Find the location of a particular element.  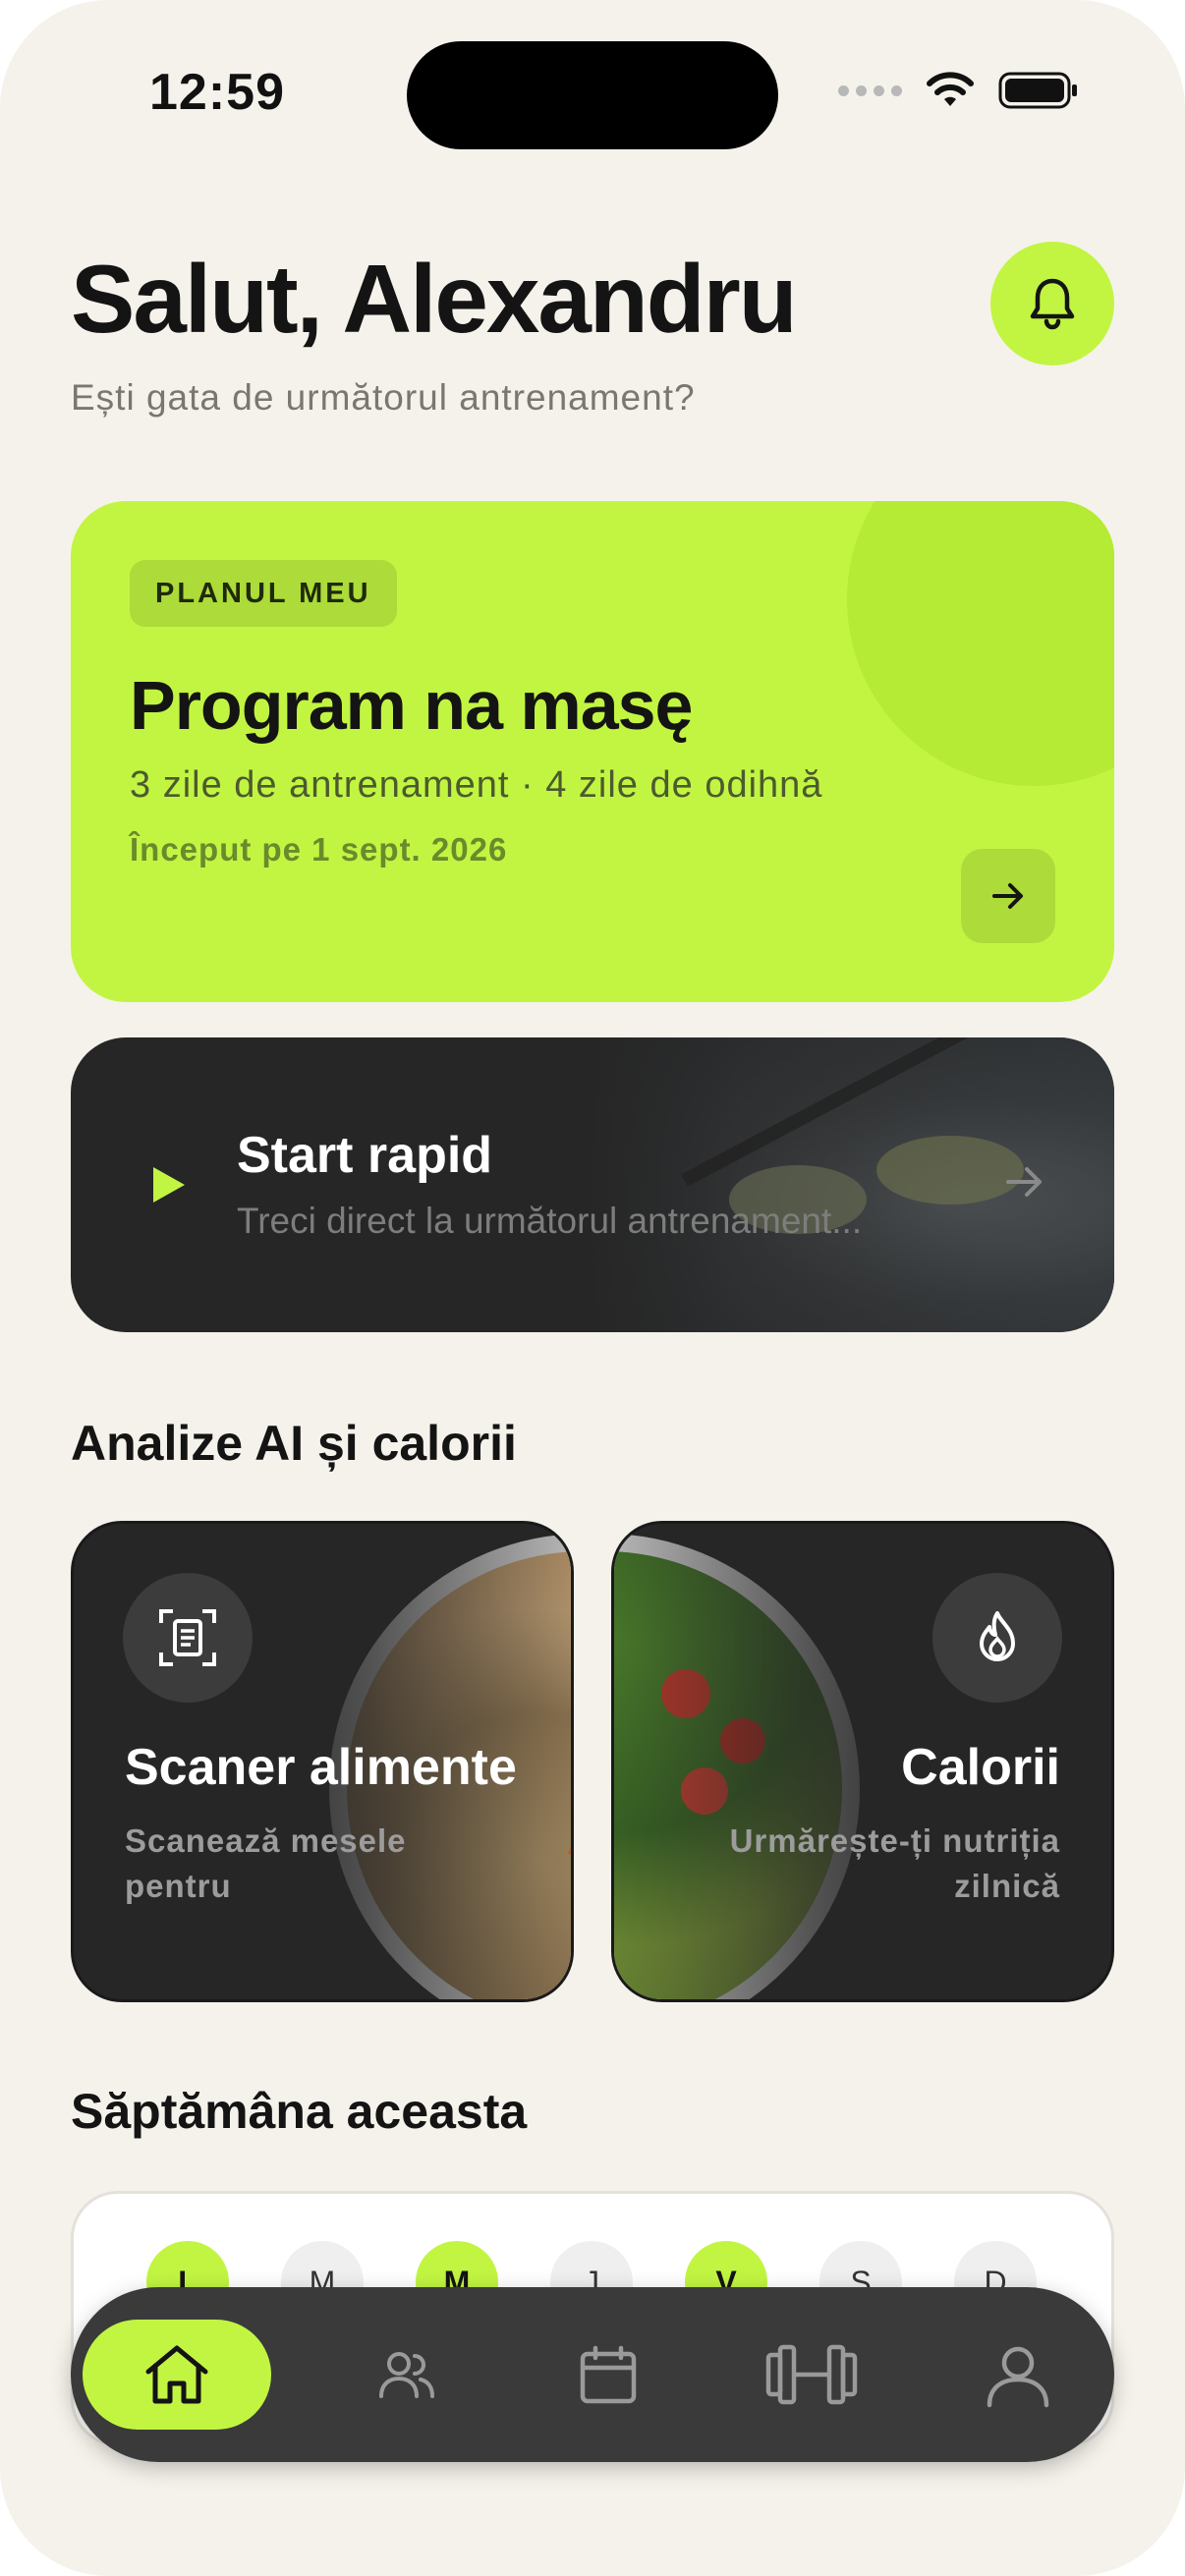

food-scanner-subtitle: Scanează mesele pentru is located at coordinates (266, 1863).